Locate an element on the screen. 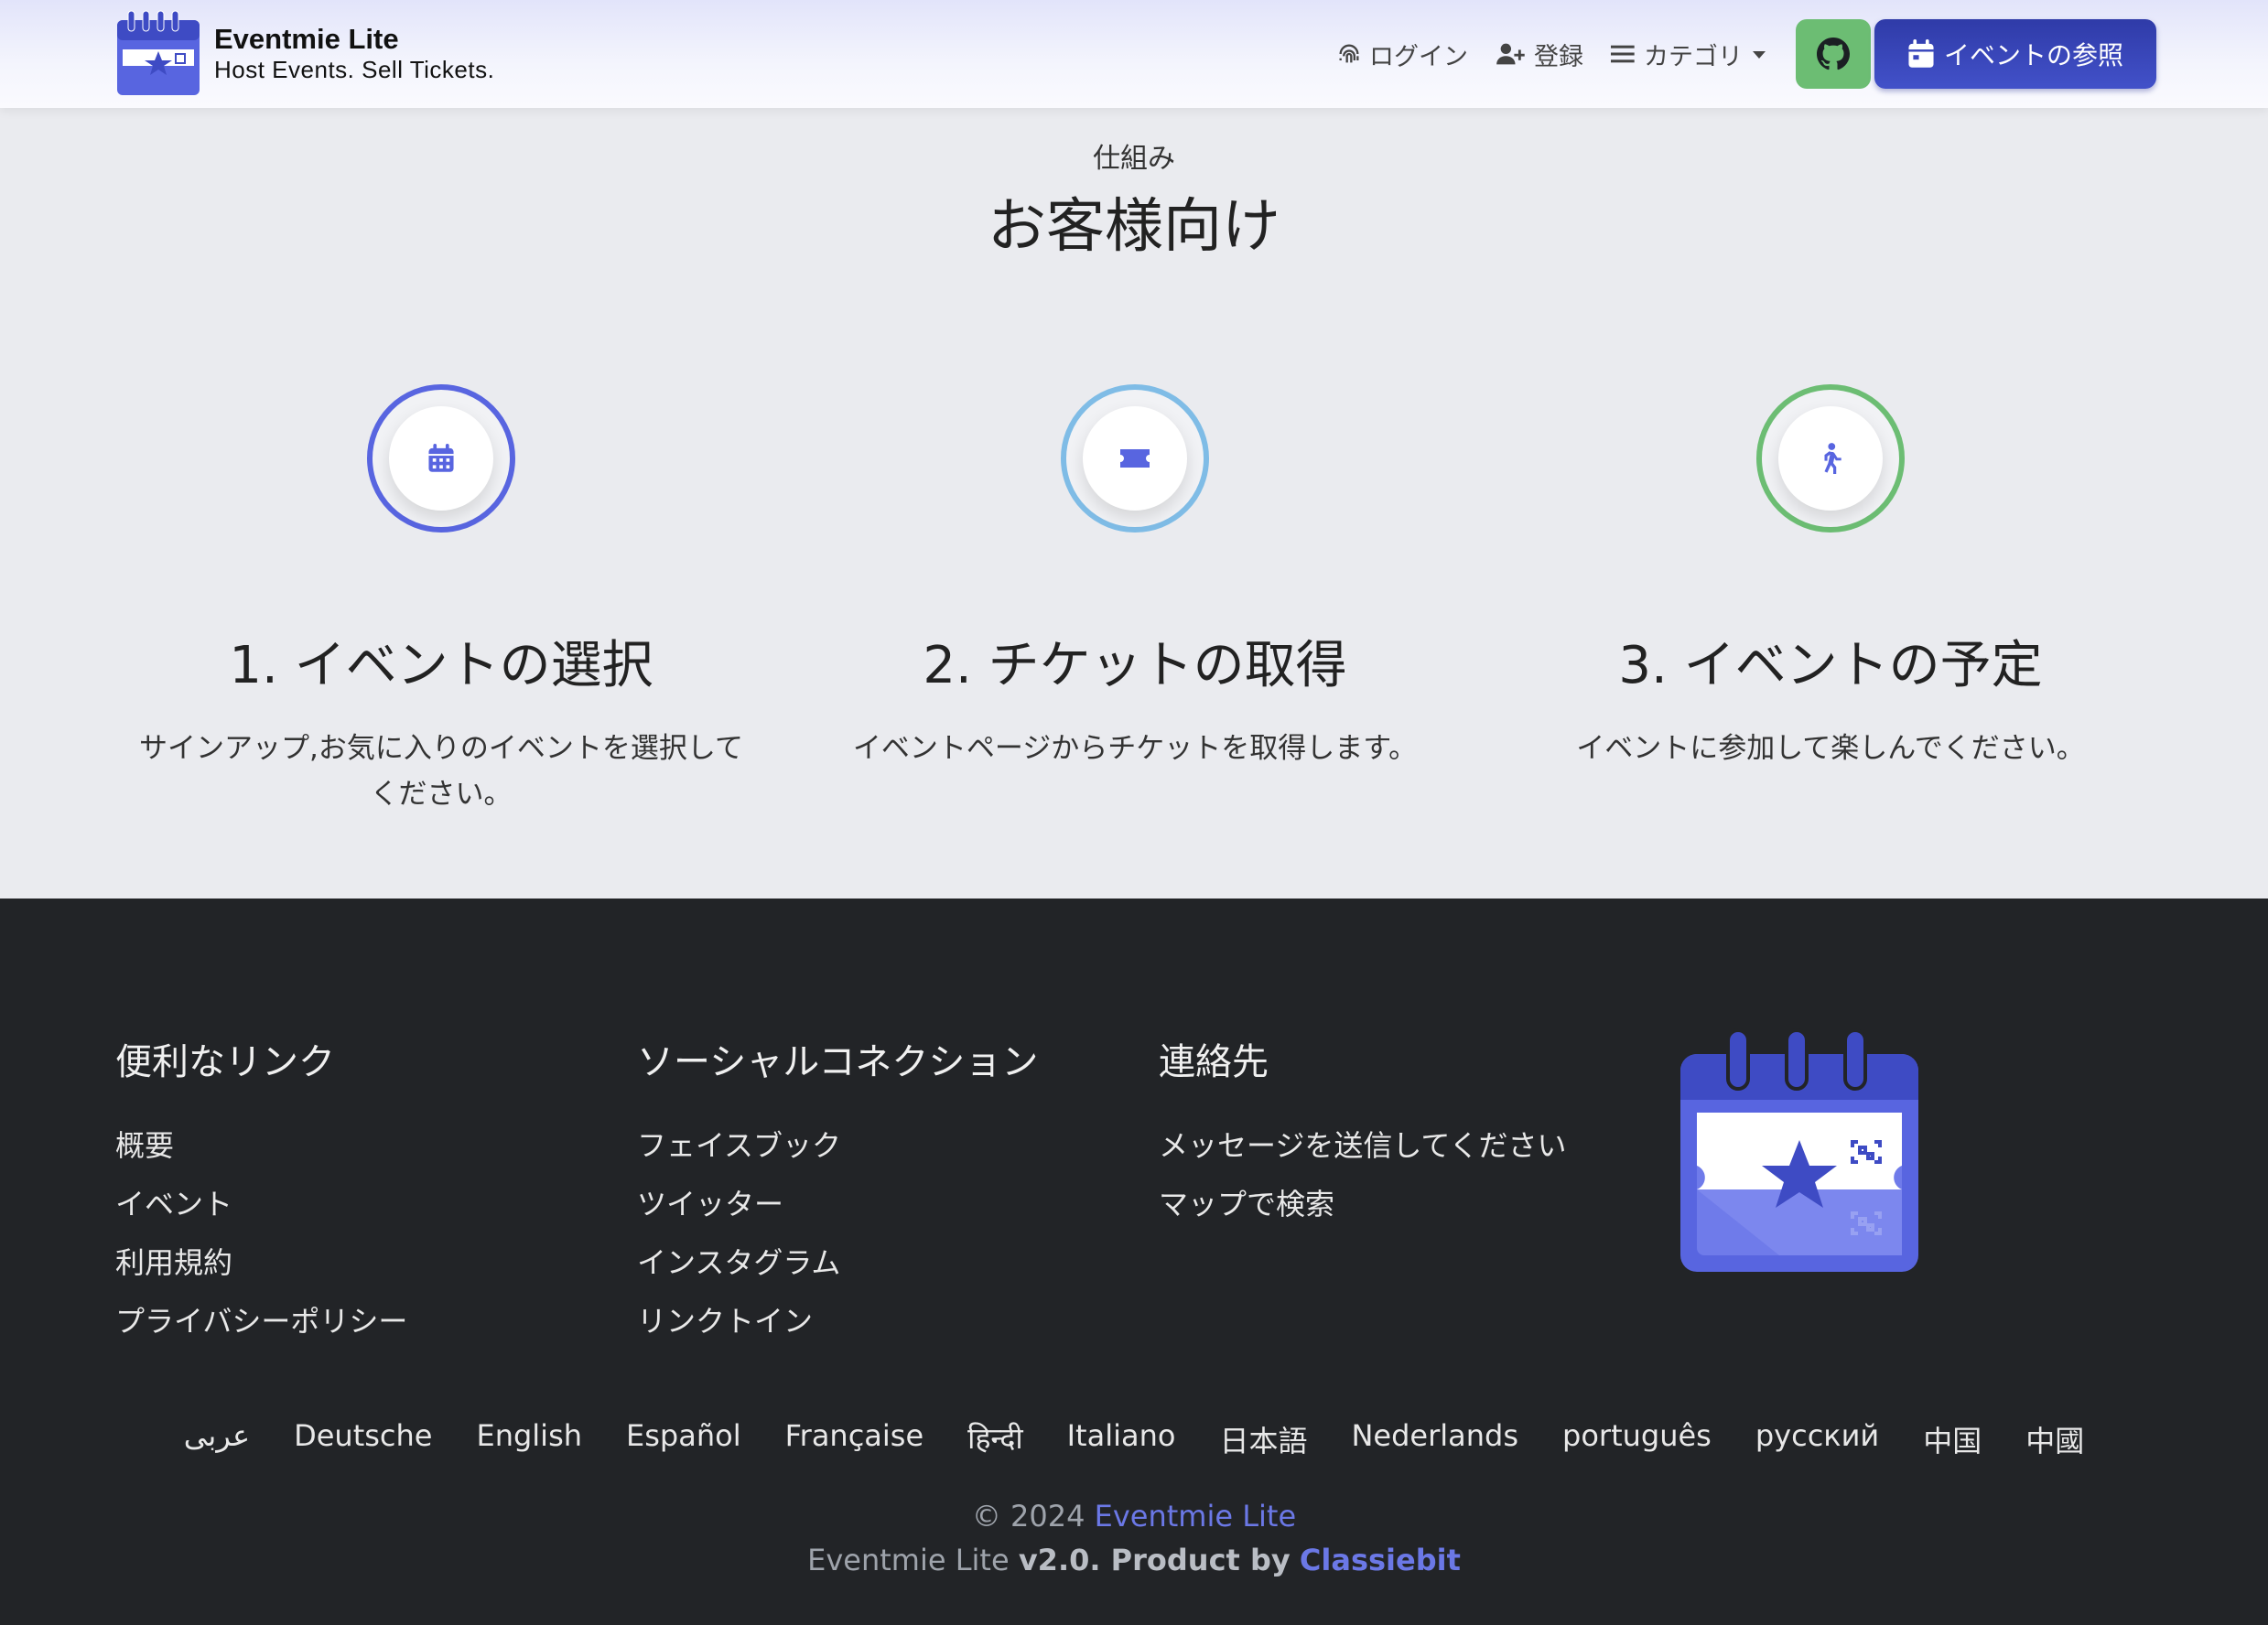 The height and width of the screenshot is (1625, 2268). brand-link: Eventmie Lite Host Events. Sell Tickets. is located at coordinates (304, 53).